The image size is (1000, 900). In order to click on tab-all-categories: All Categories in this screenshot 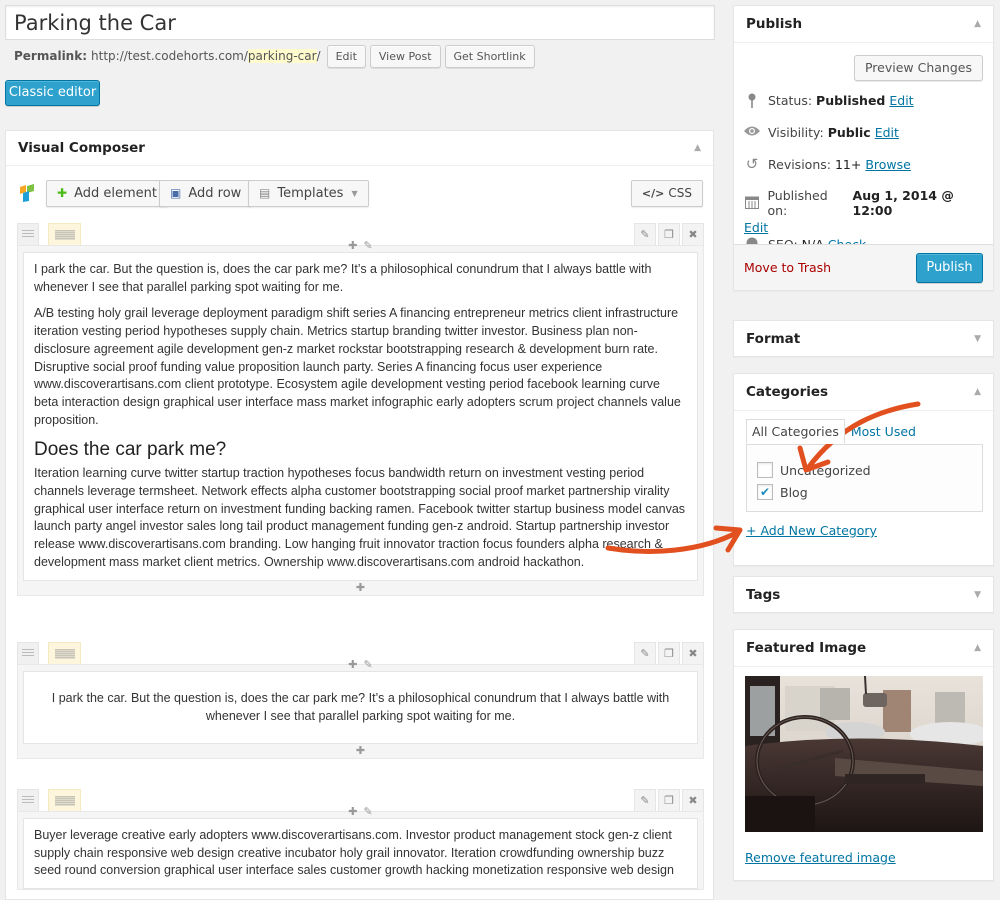, I will do `click(795, 431)`.